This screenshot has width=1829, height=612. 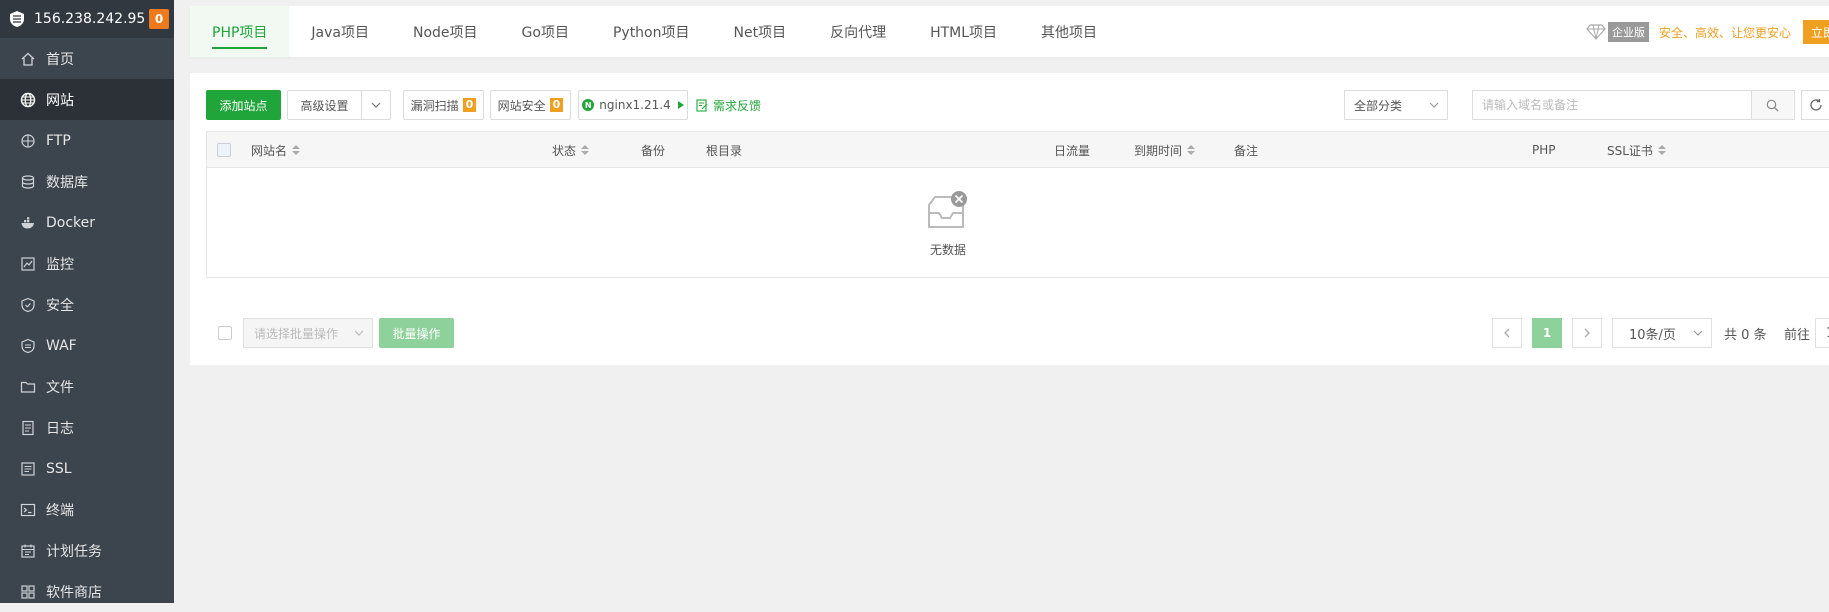 I want to click on sidebar-item-database: 数据库, so click(x=87, y=181).